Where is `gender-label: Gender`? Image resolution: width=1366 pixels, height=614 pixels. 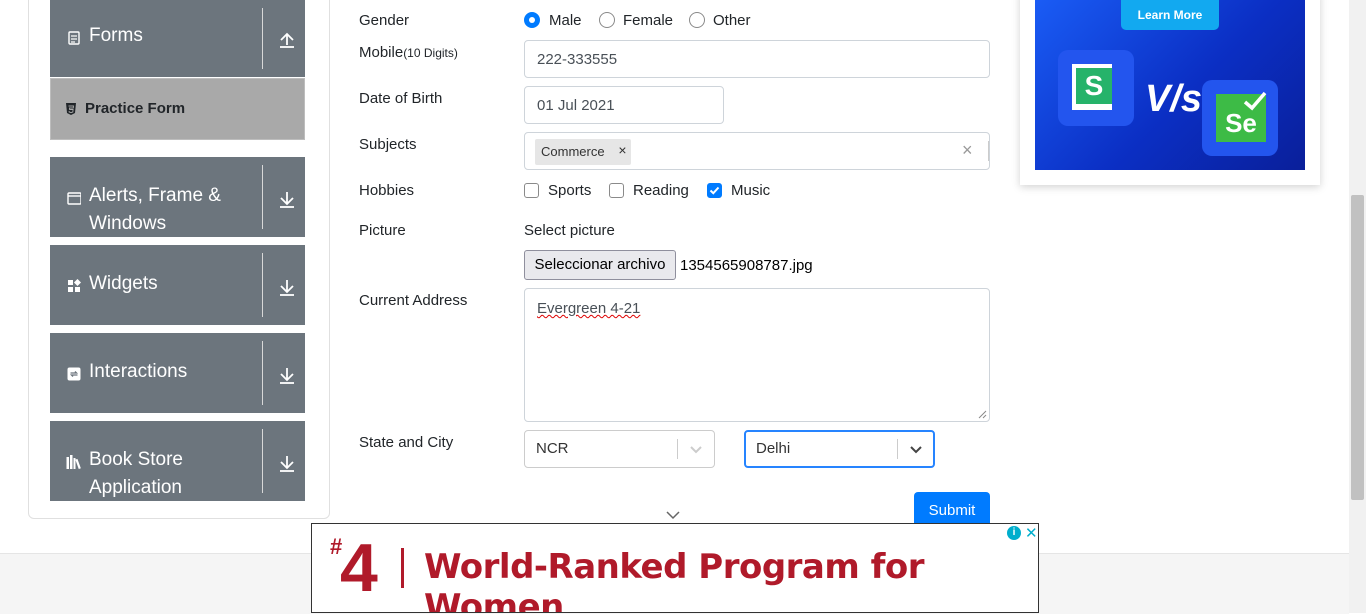
gender-label: Gender is located at coordinates (384, 20).